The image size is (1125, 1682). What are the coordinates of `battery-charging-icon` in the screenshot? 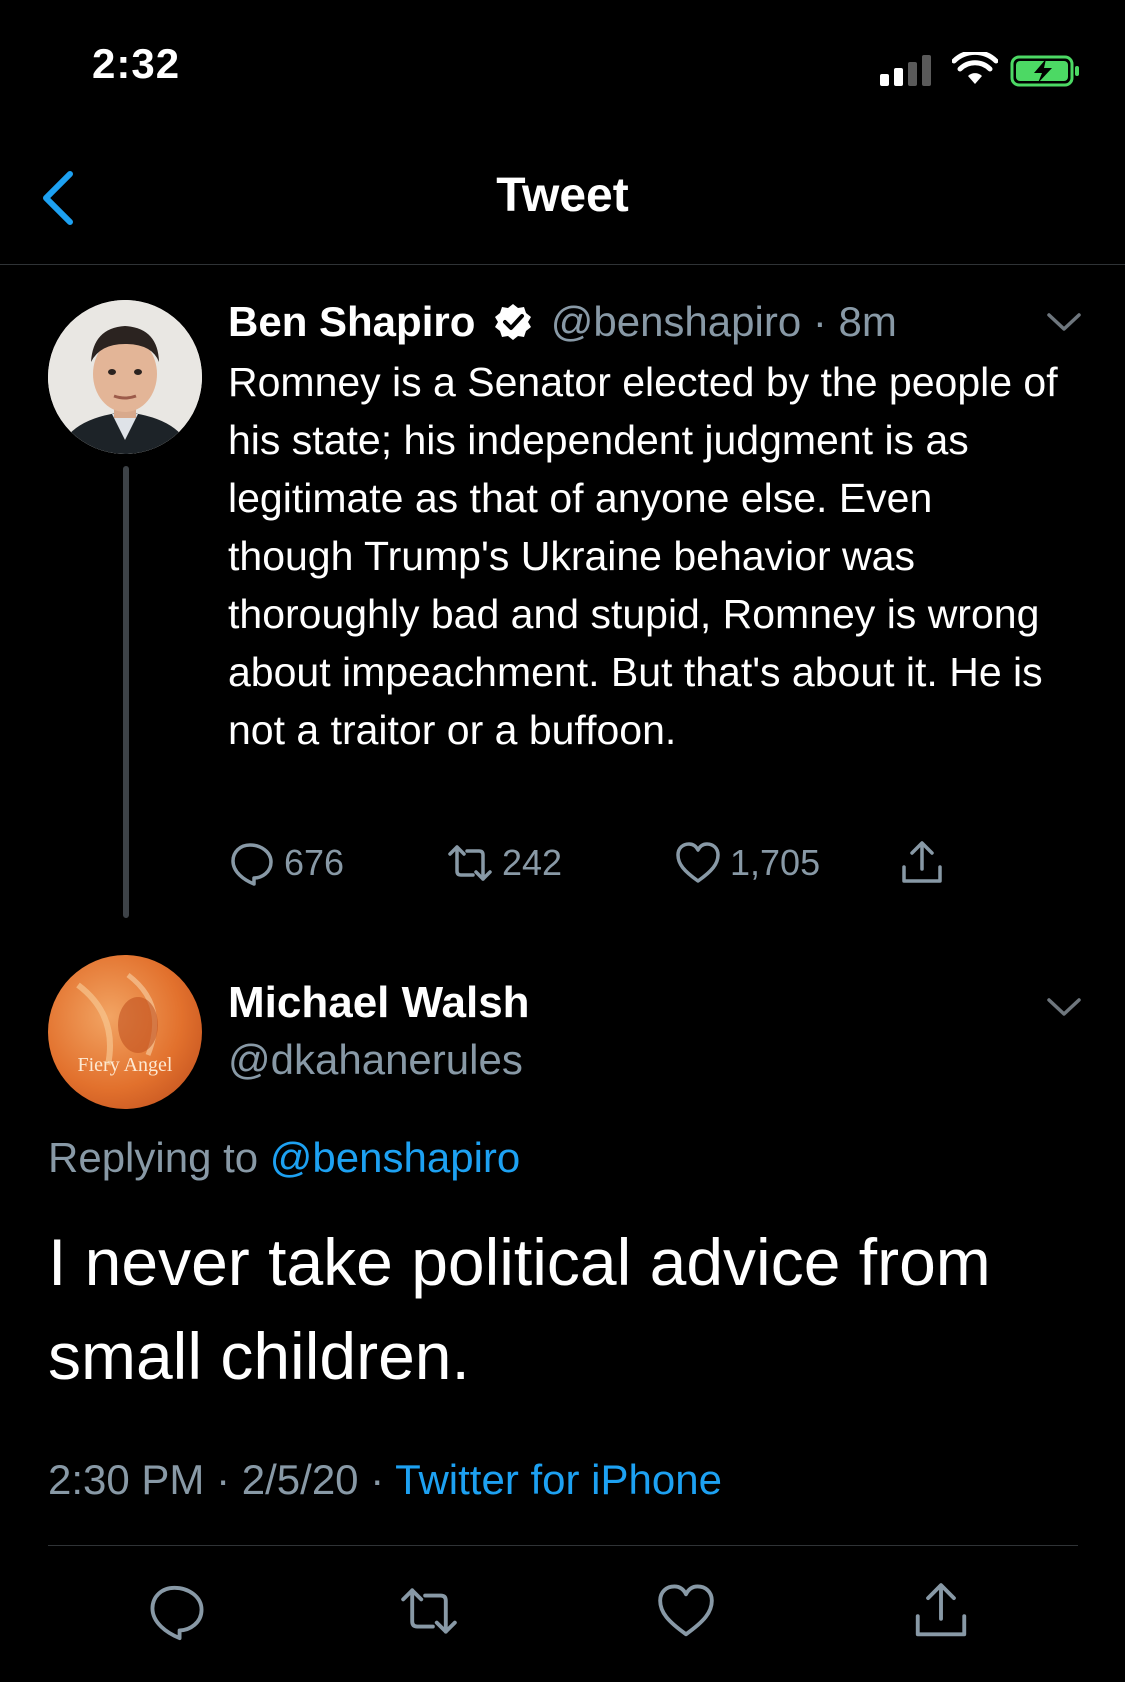 It's located at (1044, 71).